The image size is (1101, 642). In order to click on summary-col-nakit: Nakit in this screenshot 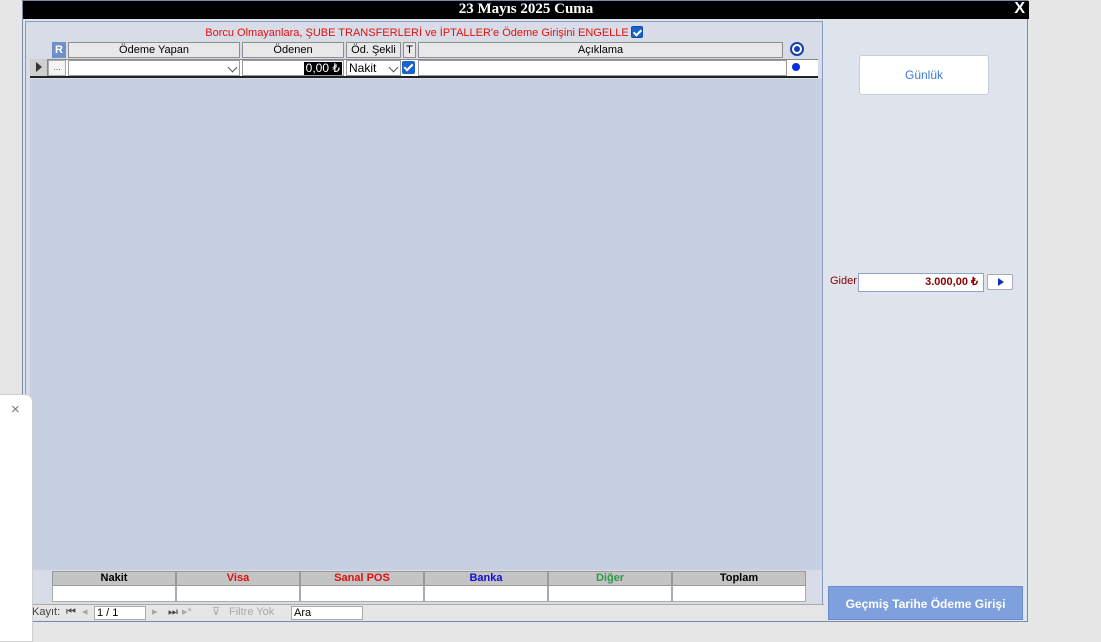, I will do `click(114, 587)`.